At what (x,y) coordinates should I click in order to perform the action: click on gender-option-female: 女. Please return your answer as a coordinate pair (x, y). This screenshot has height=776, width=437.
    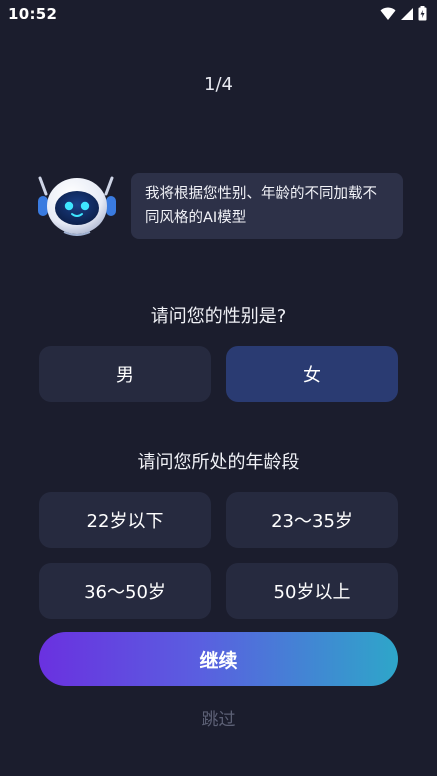
    Looking at the image, I should click on (312, 374).